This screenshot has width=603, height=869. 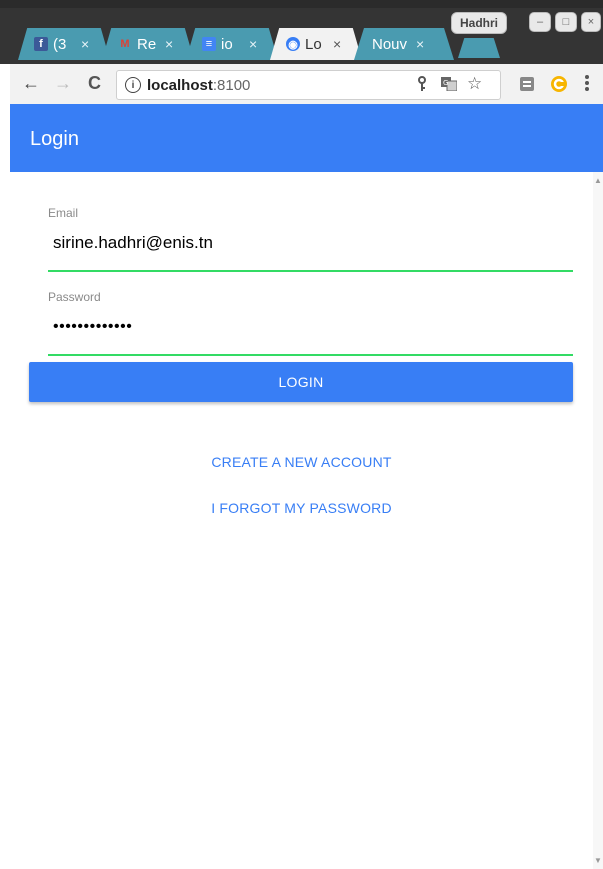 I want to click on tab-new: Nouv ×, so click(x=404, y=44).